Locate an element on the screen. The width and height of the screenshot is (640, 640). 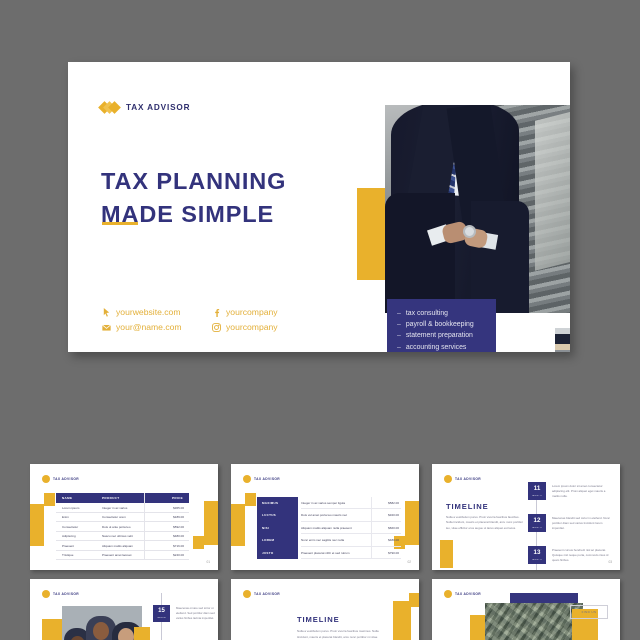
table-row: Tristique Praesent amet laoreet $240.00 is located at coordinates (122, 555).